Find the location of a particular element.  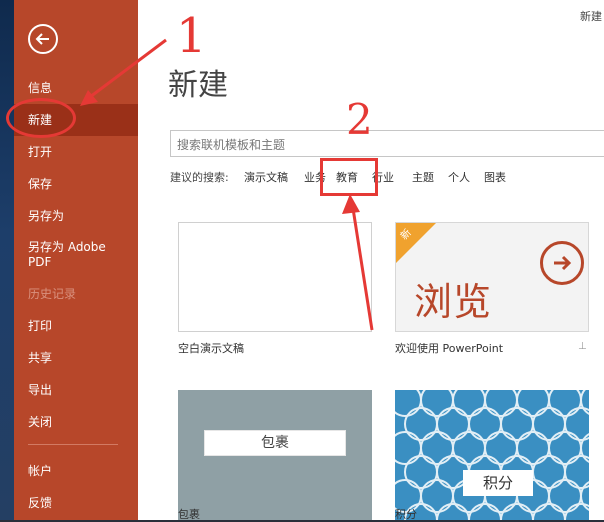

suggest-link-business: 业务 is located at coordinates (315, 177).